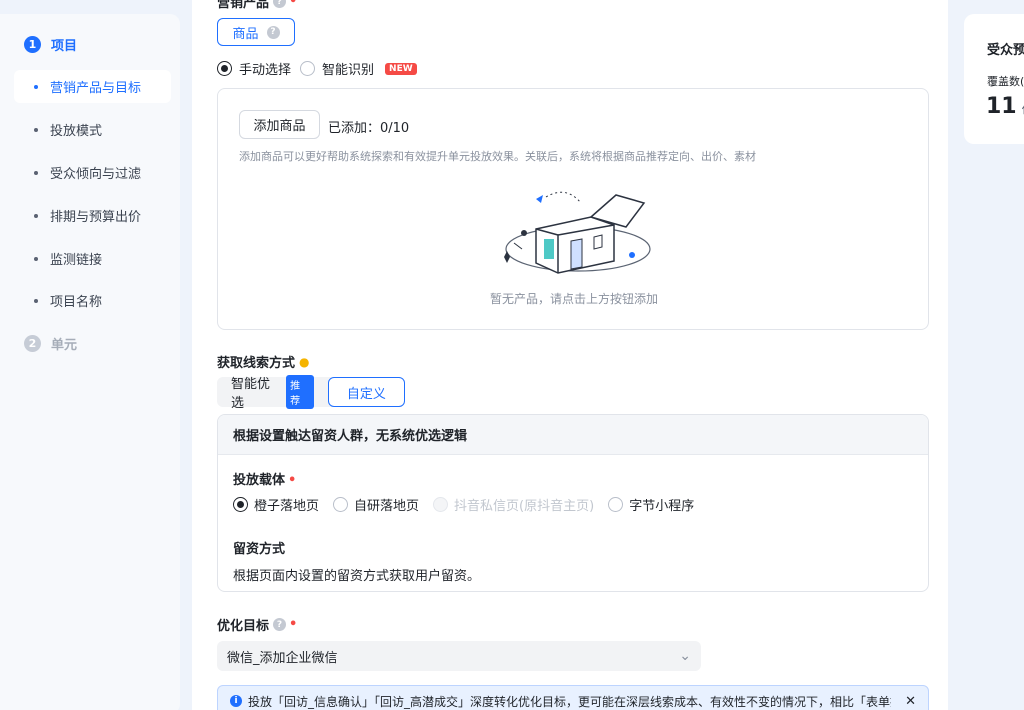 The width and height of the screenshot is (1024, 710). I want to click on sidebar-item-marketing-product: 营销产品与目标, so click(92, 86).